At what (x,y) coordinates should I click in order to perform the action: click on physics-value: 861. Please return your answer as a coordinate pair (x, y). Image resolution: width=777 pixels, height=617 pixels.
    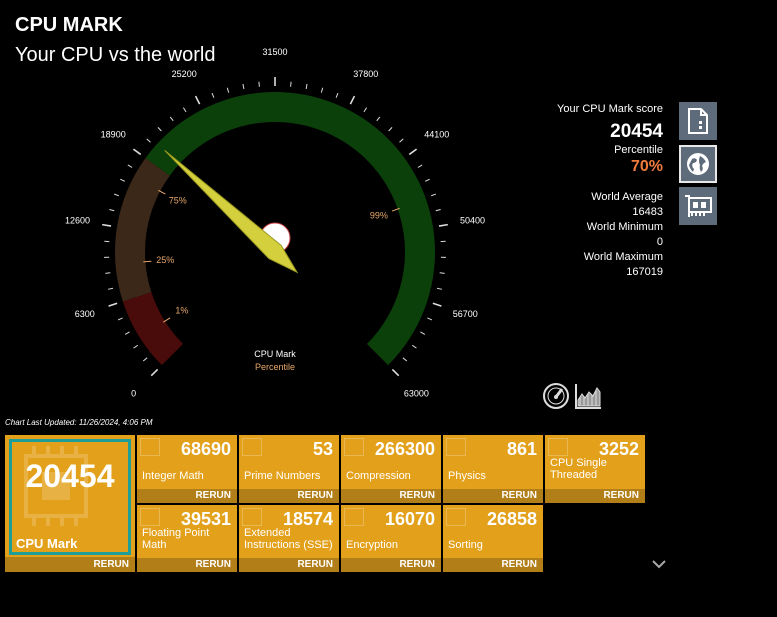
    Looking at the image, I should click on (521, 449).